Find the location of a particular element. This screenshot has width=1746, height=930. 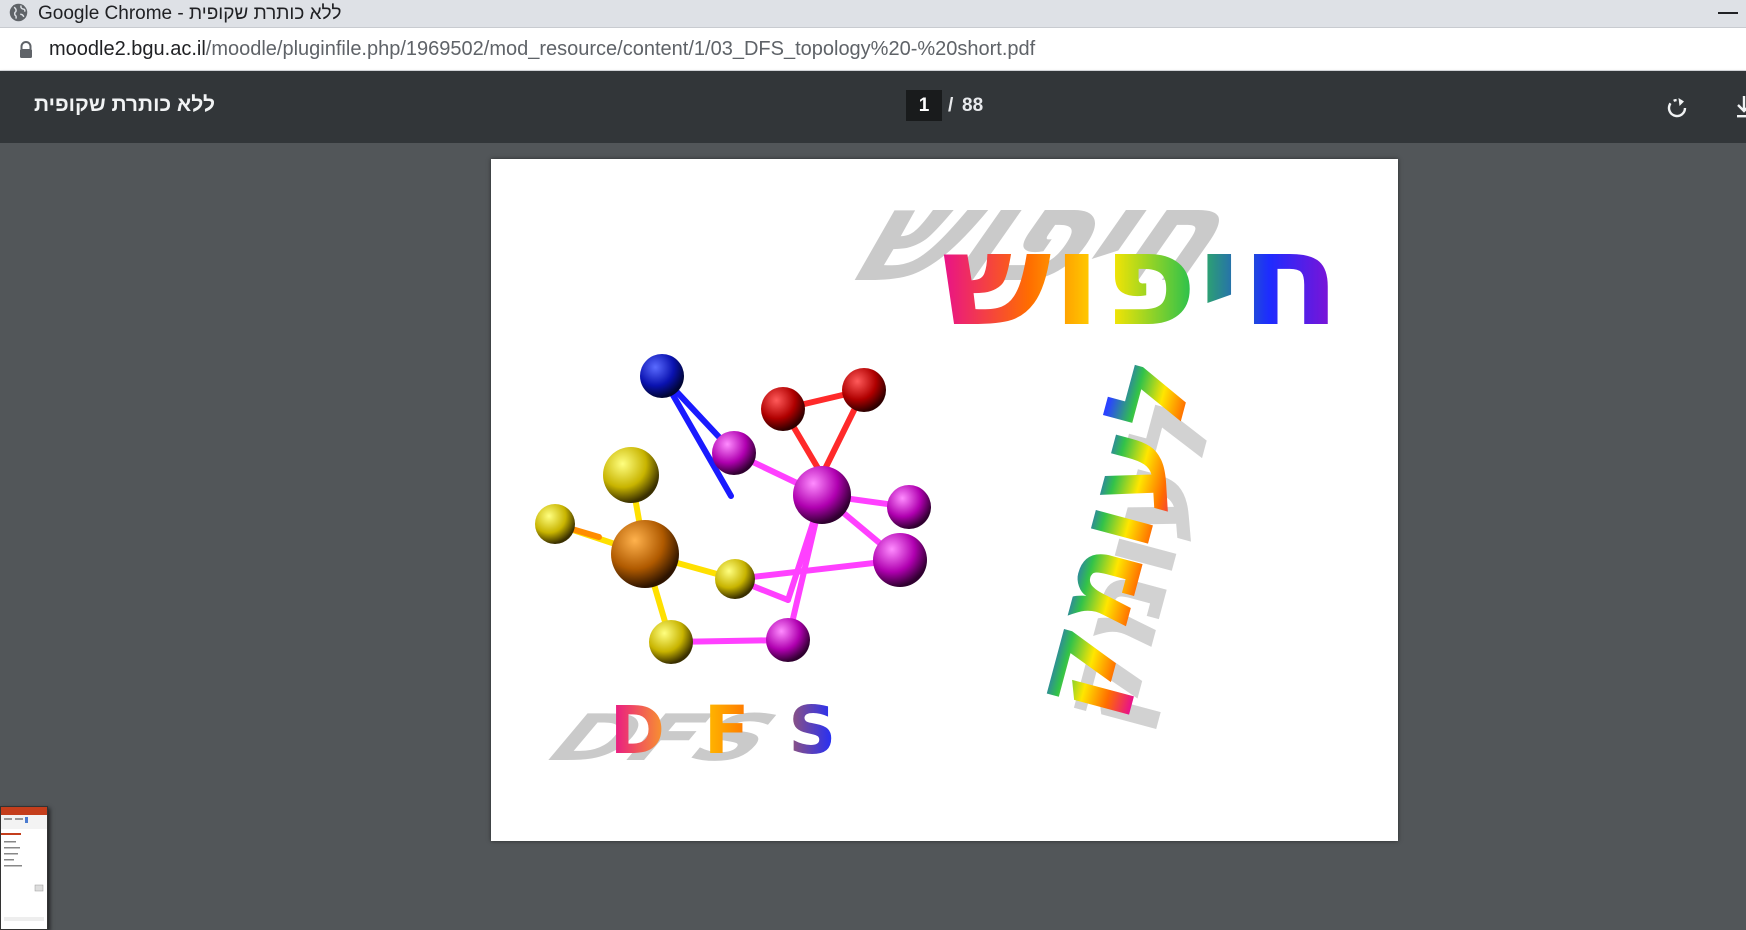

window-title: Google Chrome - ללא כותרת שקופית is located at coordinates (190, 13).